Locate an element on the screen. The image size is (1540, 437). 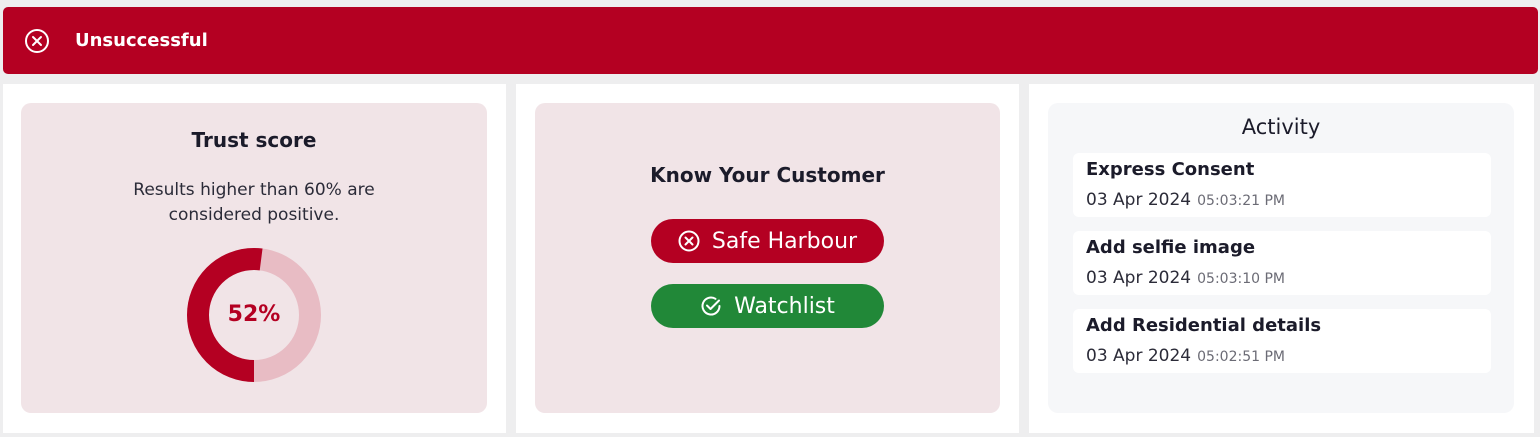
trust-desc-line2: considered positive. is located at coordinates (254, 215).